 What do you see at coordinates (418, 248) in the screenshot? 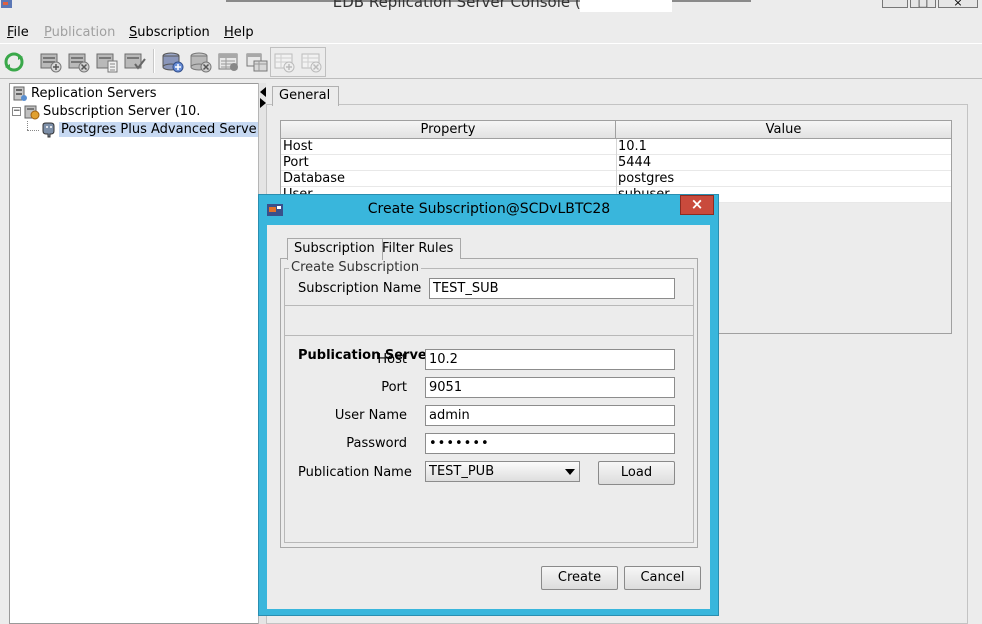
I see `tab-filter-rules: Filter Rules` at bounding box center [418, 248].